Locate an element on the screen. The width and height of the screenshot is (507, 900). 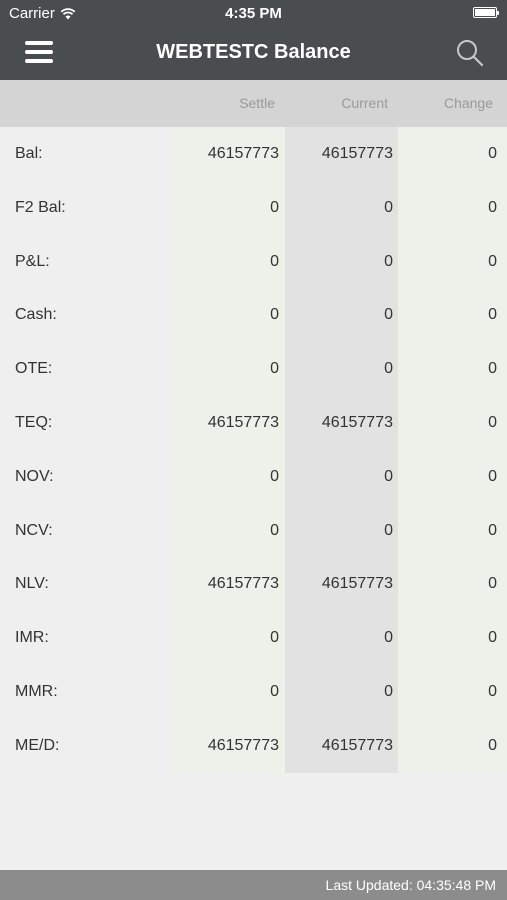
table-row: Bal: 46157773 46157773 0 is located at coordinates (253, 154).